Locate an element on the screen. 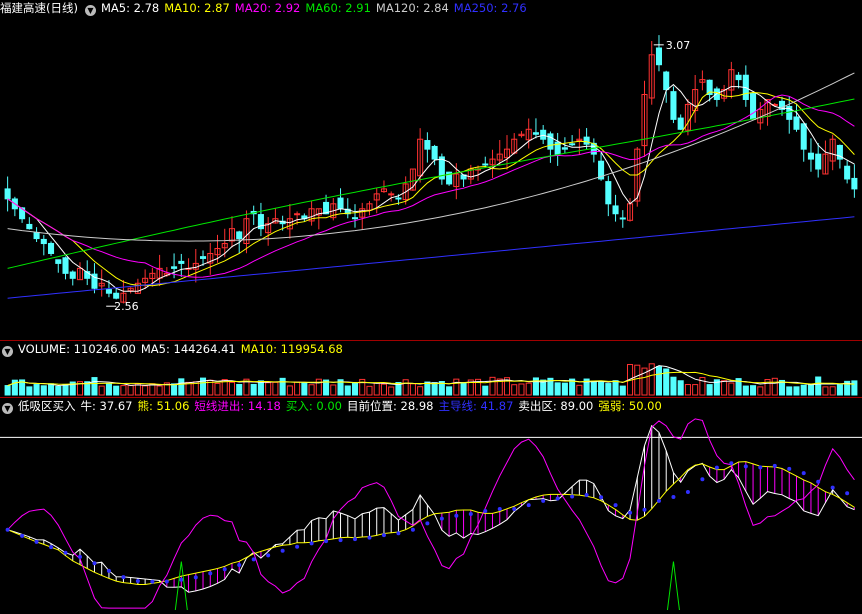  ma250-line is located at coordinates (431, 257).